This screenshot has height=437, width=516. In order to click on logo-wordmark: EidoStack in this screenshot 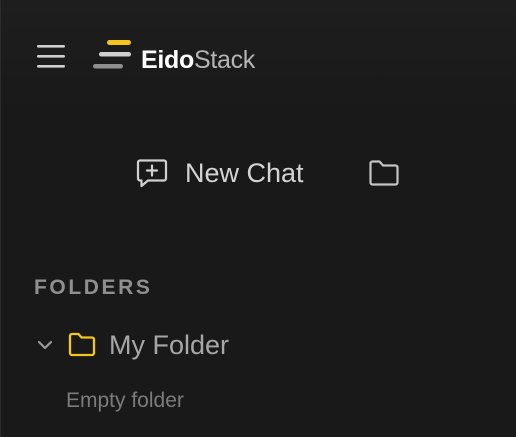, I will do `click(198, 59)`.